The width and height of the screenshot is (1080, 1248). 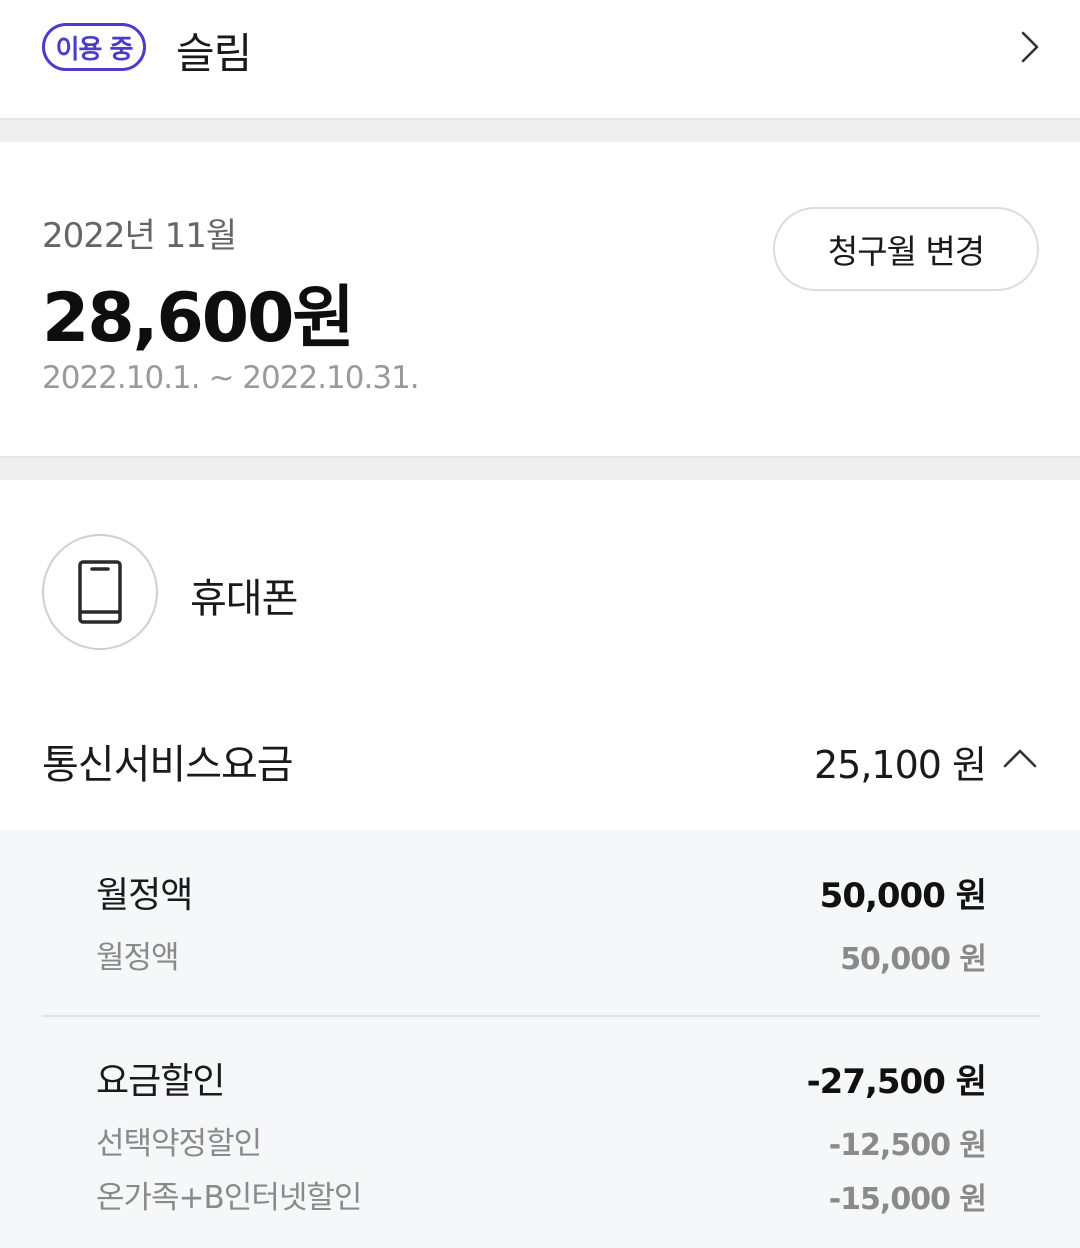 I want to click on device-label: 휴대폰, so click(x=244, y=599).